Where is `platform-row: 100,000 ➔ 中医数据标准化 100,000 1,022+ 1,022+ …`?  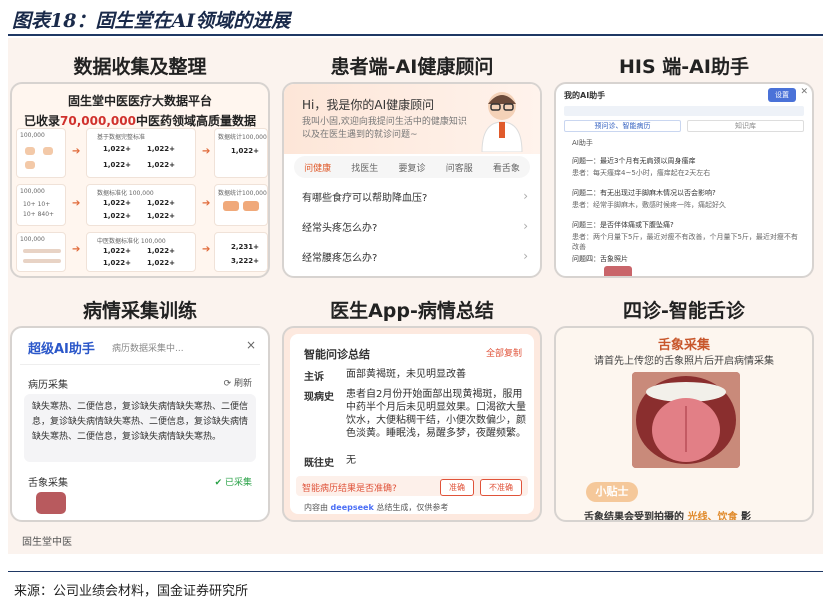 platform-row: 100,000 ➔ 中医数据标准化 100,000 1,022+ 1,022+ … is located at coordinates (142, 254).